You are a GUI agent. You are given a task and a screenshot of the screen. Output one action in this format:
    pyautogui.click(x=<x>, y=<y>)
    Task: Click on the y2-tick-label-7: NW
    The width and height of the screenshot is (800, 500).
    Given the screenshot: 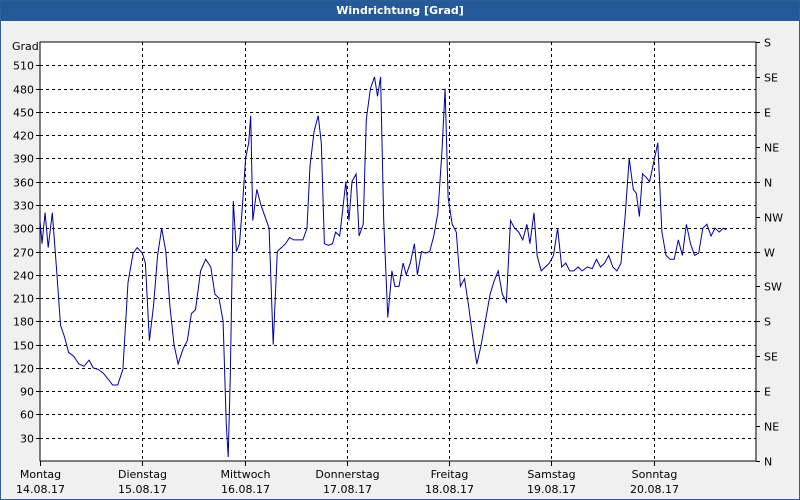 What is the action you would take?
    pyautogui.click(x=773, y=218)
    